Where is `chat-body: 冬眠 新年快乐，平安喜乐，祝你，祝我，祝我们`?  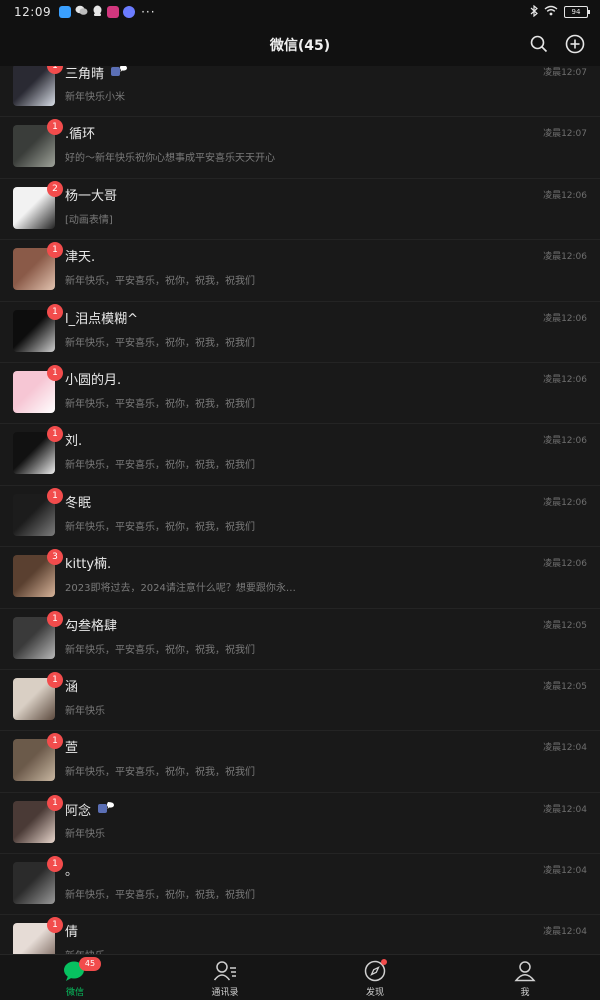 chat-body: 冬眠 新年快乐，平安喜乐，祝你，祝我，祝我们 is located at coordinates (332, 509).